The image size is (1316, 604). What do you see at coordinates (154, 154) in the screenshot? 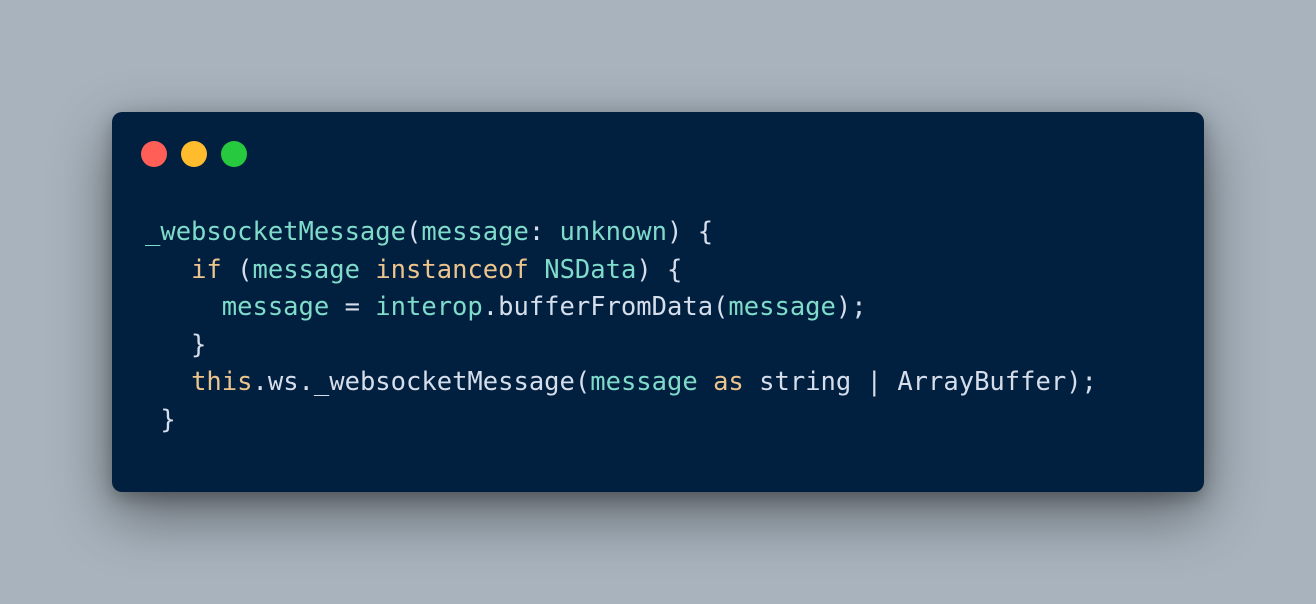
I see `close-dot-icon` at bounding box center [154, 154].